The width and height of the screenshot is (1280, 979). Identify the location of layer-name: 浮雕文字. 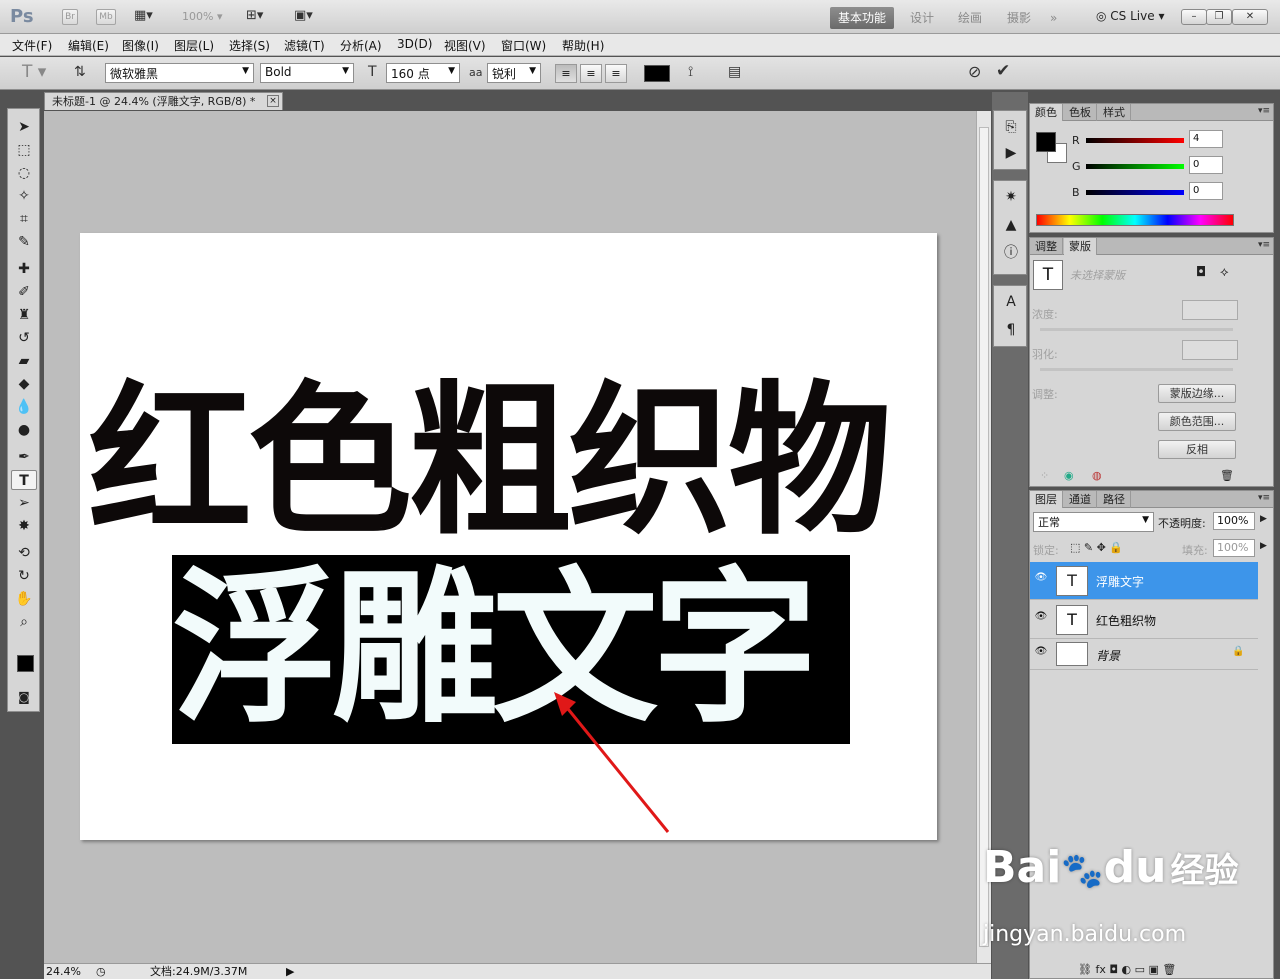
(1120, 581).